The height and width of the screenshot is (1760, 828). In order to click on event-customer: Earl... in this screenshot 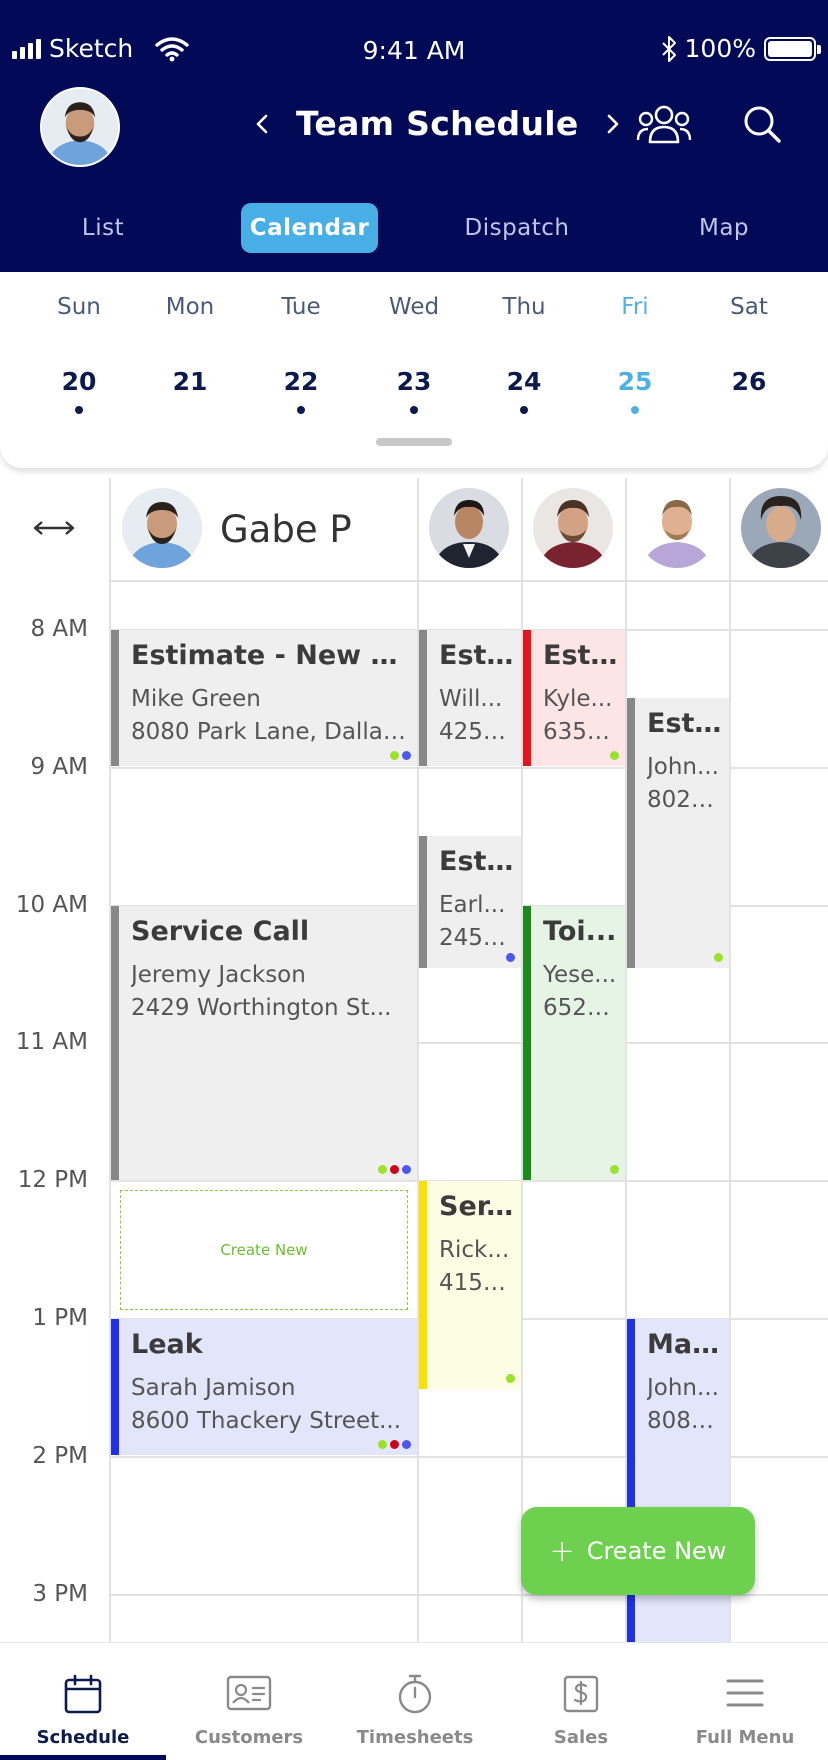, I will do `click(472, 905)`.